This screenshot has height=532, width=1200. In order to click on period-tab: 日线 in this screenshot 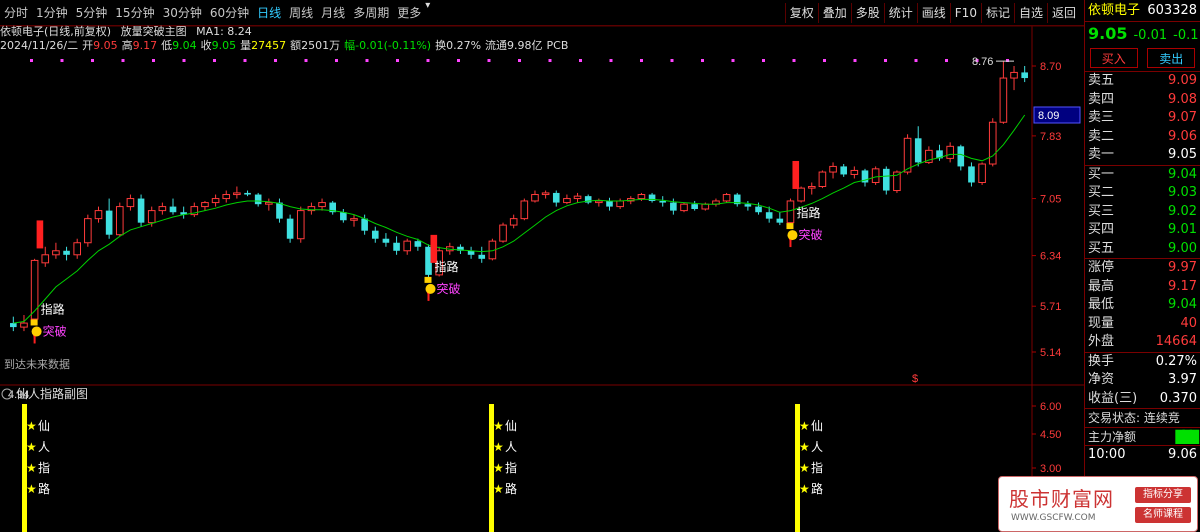, I will do `click(269, 13)`.